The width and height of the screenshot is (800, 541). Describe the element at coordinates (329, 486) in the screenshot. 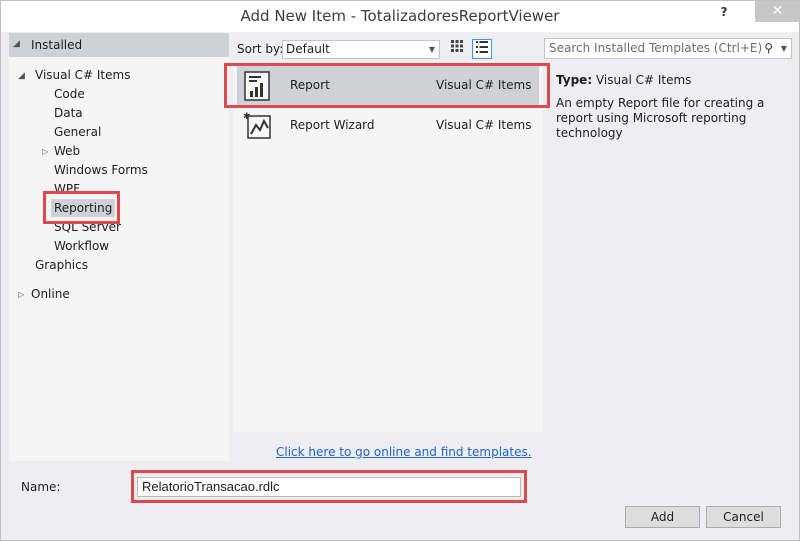

I see `name-highlight` at that location.